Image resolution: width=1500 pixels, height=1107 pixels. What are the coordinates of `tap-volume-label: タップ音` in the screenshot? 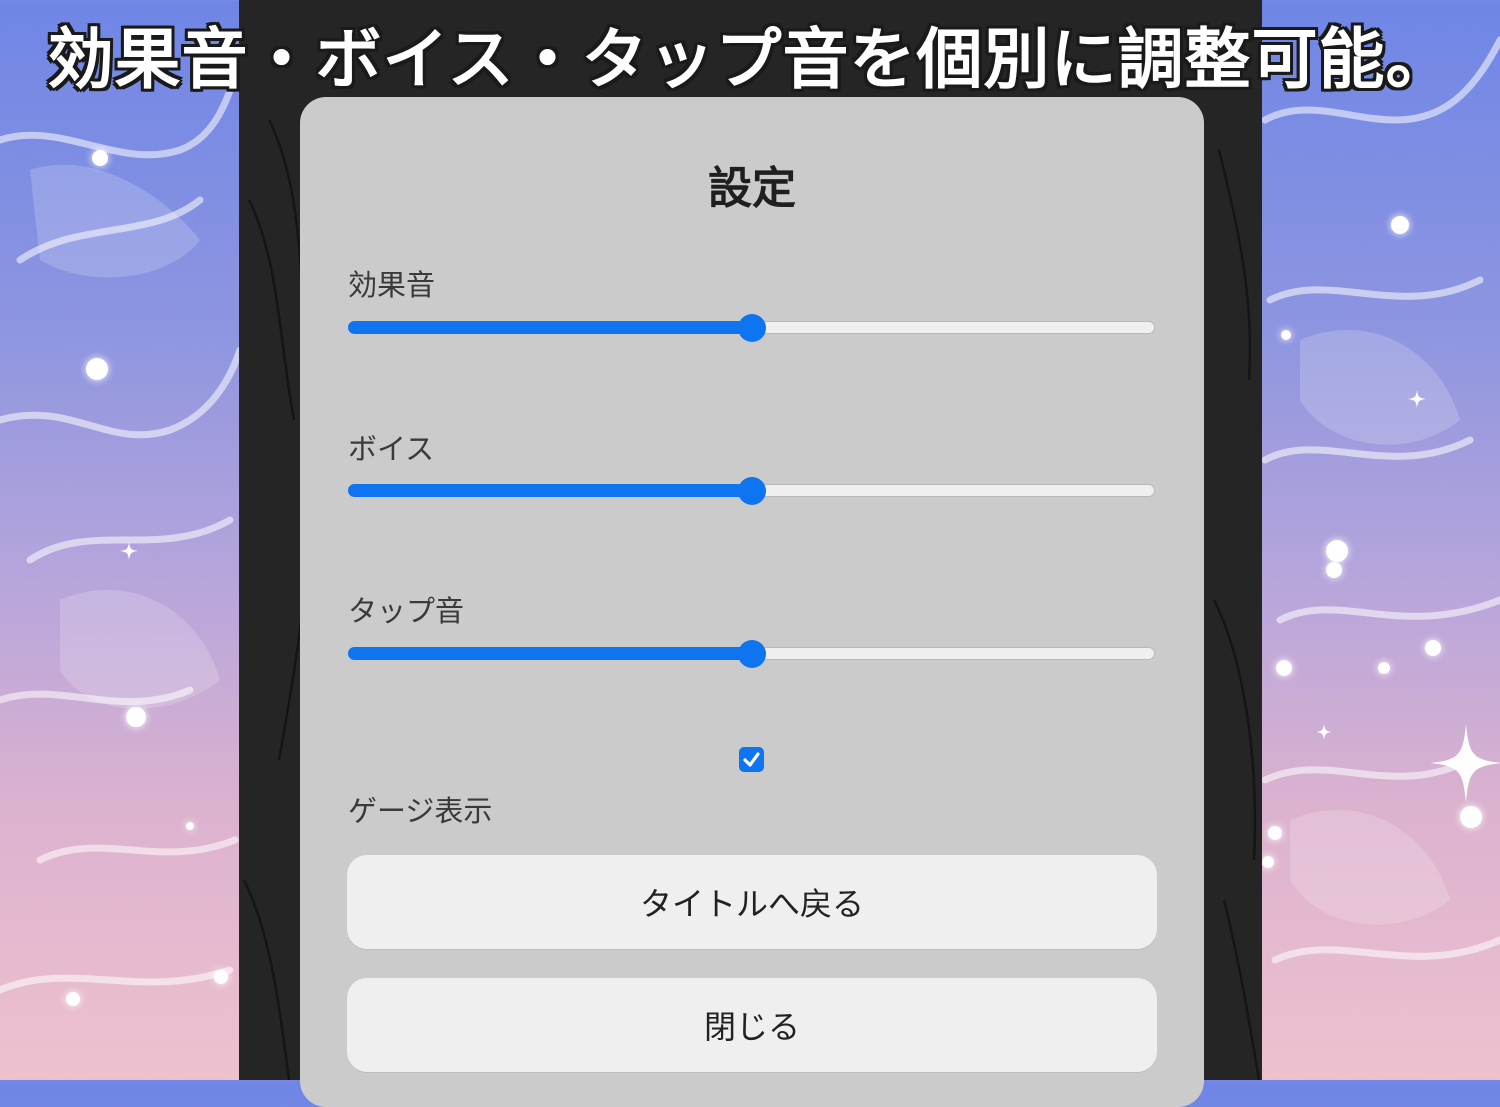 It's located at (406, 611).